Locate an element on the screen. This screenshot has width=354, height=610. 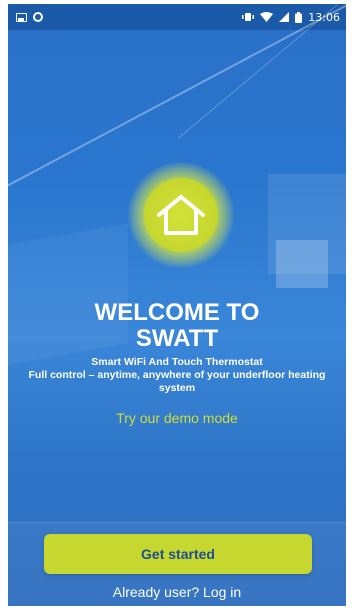
app-logo is located at coordinates (181, 215).